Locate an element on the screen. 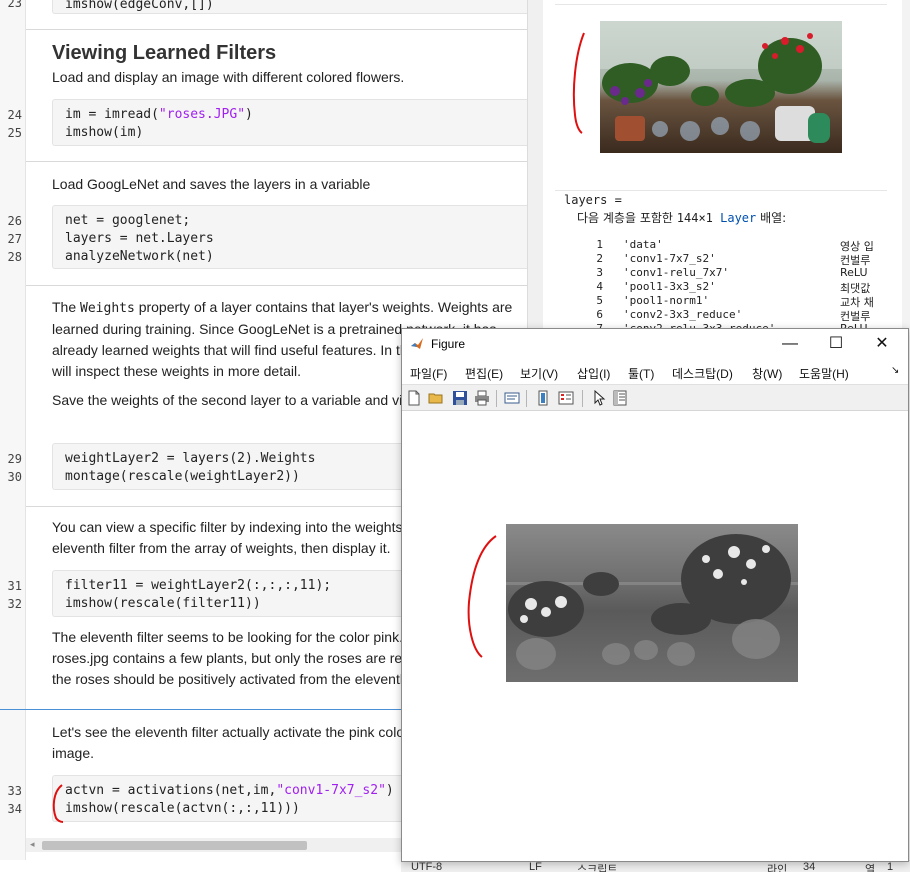 The height and width of the screenshot is (872, 910). print-icon is located at coordinates (482, 398).